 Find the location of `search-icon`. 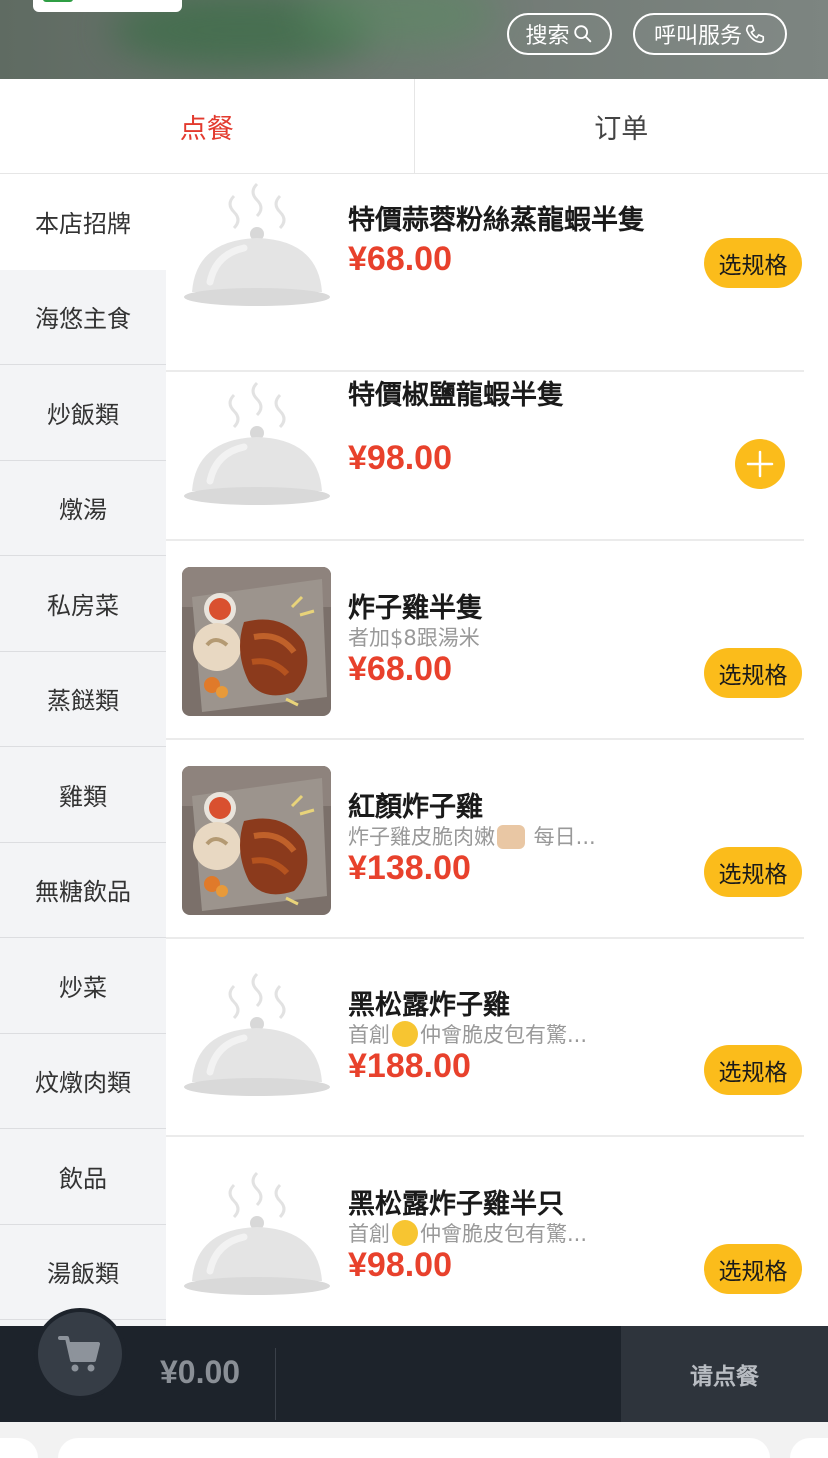

search-icon is located at coordinates (582, 34).